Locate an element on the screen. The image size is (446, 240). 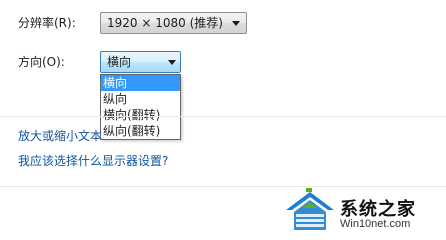
orientation-option-portrait: 纵向 is located at coordinates (140, 99).